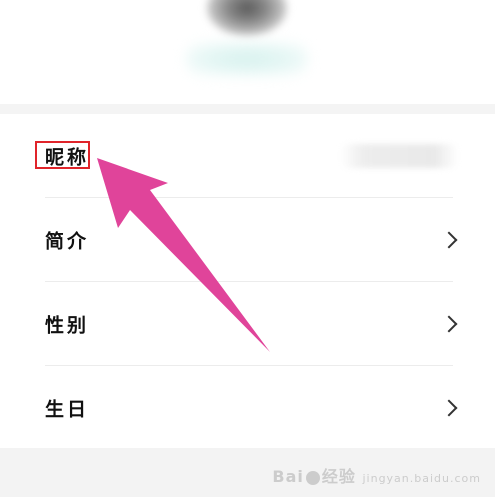 The image size is (495, 497). I want to click on blurred-username, so click(247, 59).